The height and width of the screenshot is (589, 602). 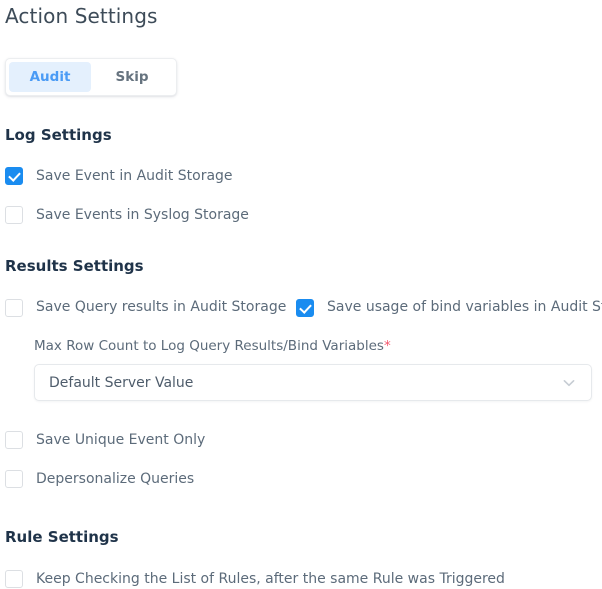 I want to click on checkbox-label-save-query-results: Save Query results in Audit Storage, so click(x=161, y=307).